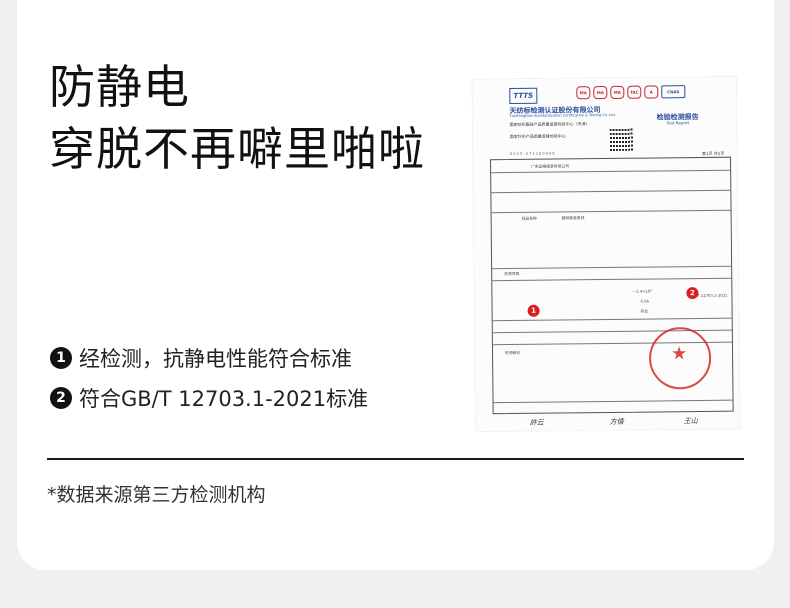  What do you see at coordinates (692, 293) in the screenshot?
I see `highlight-badge-2: 2` at bounding box center [692, 293].